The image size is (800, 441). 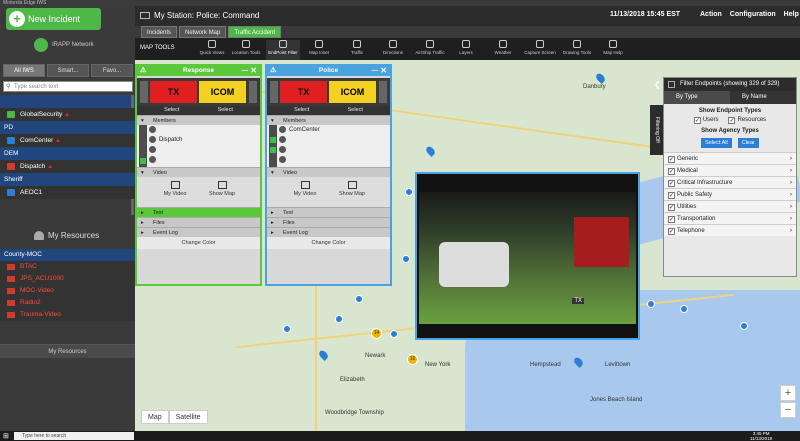 I want to click on quick-views-tool: Quick Views, so click(x=212, y=47).